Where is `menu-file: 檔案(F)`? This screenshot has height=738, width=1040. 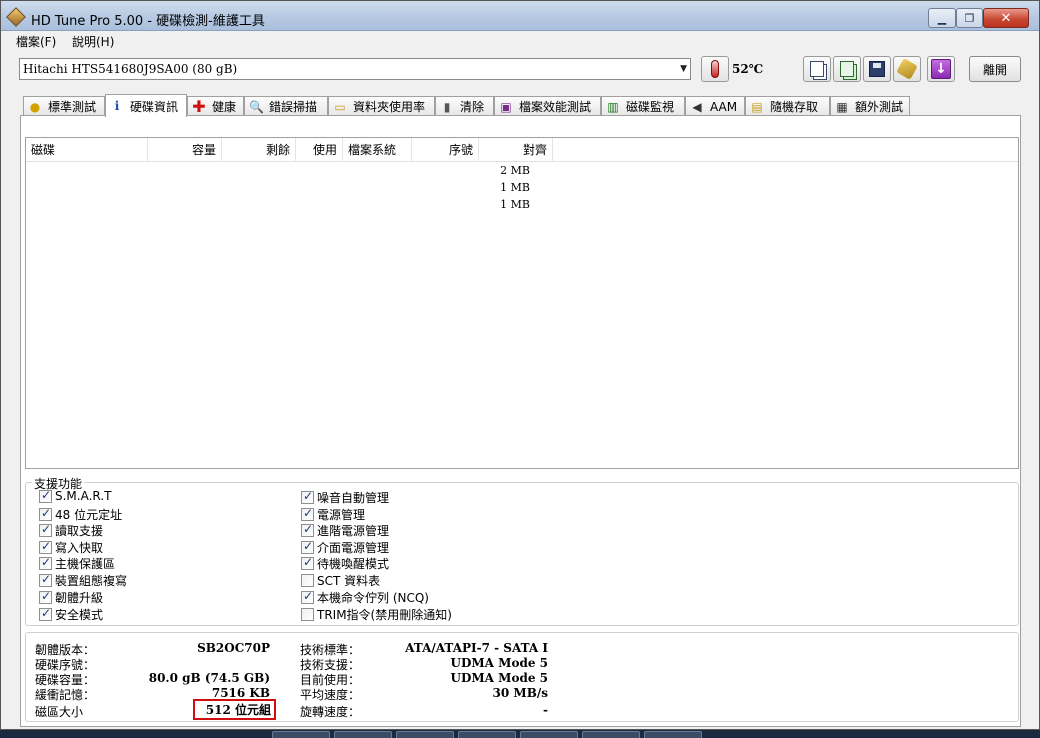 menu-file: 檔案(F) is located at coordinates (36, 41).